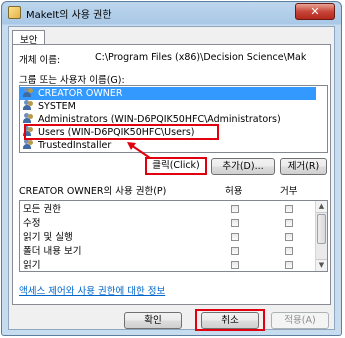 The image size is (345, 338). What do you see at coordinates (57, 106) in the screenshot?
I see `list-item-label: SYSTEM` at bounding box center [57, 106].